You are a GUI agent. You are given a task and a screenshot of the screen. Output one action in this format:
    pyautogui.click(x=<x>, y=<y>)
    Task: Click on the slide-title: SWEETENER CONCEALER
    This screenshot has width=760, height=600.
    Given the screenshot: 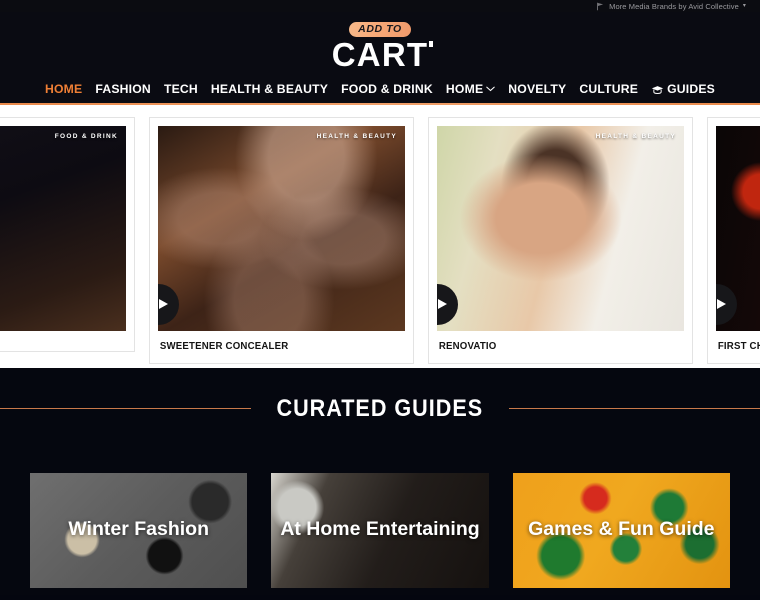 What is the action you would take?
    pyautogui.click(x=224, y=345)
    